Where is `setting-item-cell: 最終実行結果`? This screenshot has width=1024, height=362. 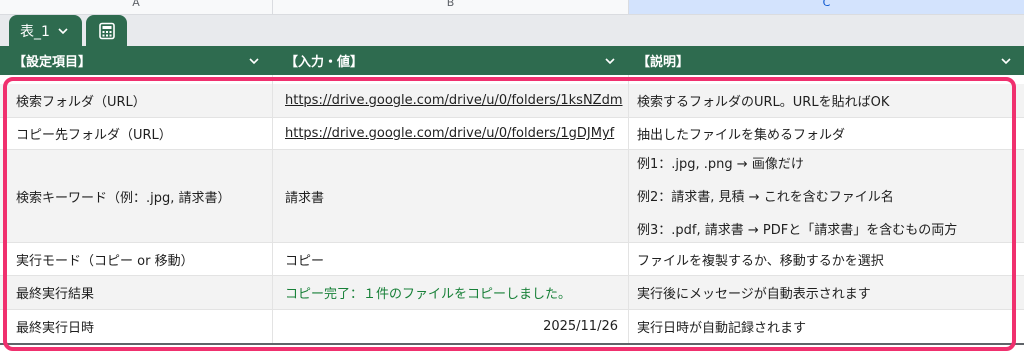 setting-item-cell: 最終実行結果 is located at coordinates (136, 292).